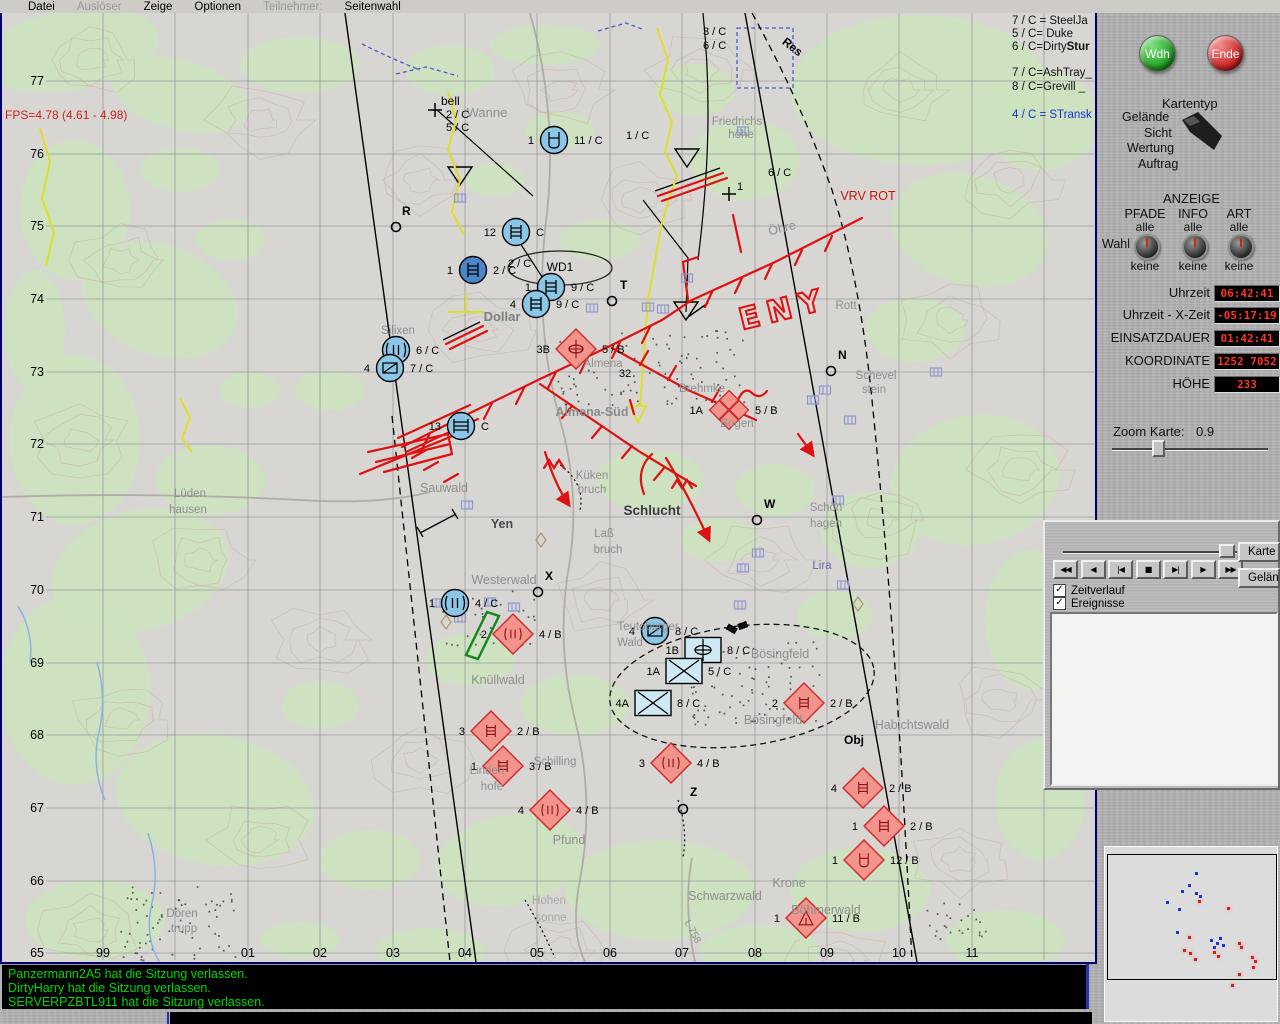 The width and height of the screenshot is (1280, 1024). What do you see at coordinates (1093, 569) in the screenshot?
I see `playback-button-1: ◀` at bounding box center [1093, 569].